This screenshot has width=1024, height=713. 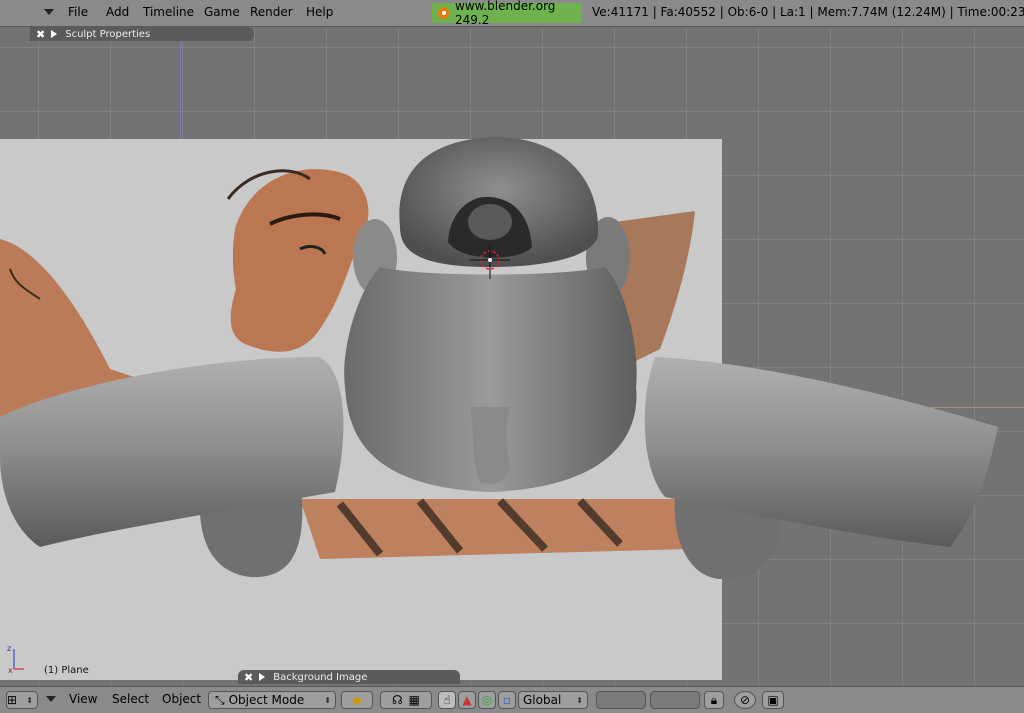 I want to click on image-render-button: ▣, so click(x=773, y=700).